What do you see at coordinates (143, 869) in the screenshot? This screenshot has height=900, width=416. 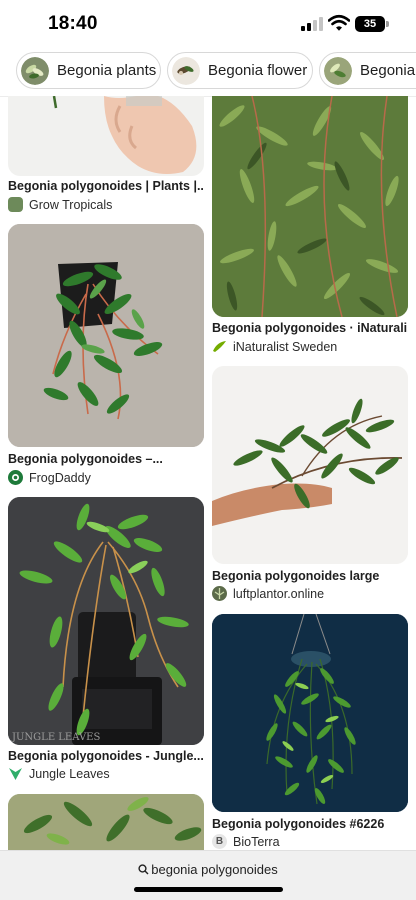 I see `search-icon` at bounding box center [143, 869].